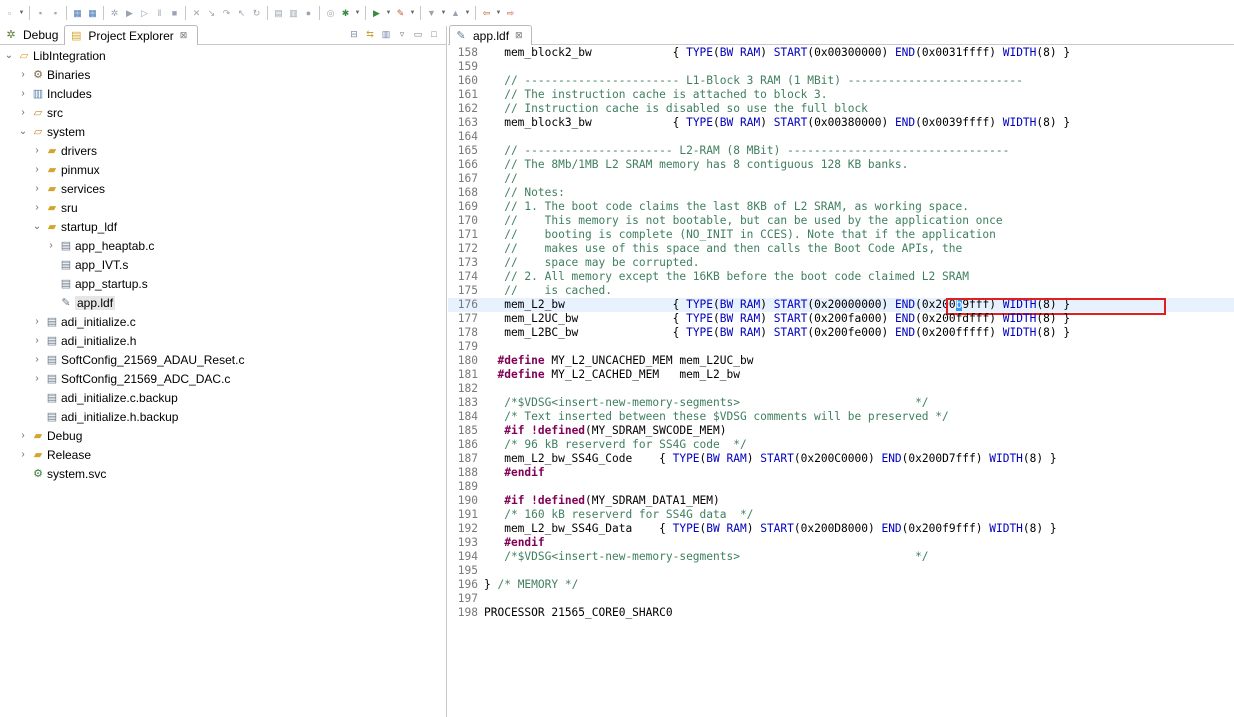 This screenshot has width=1234, height=717. Describe the element at coordinates (223, 245) in the screenshot. I see `tree-item: › ▤ app_heaptab.c` at that location.